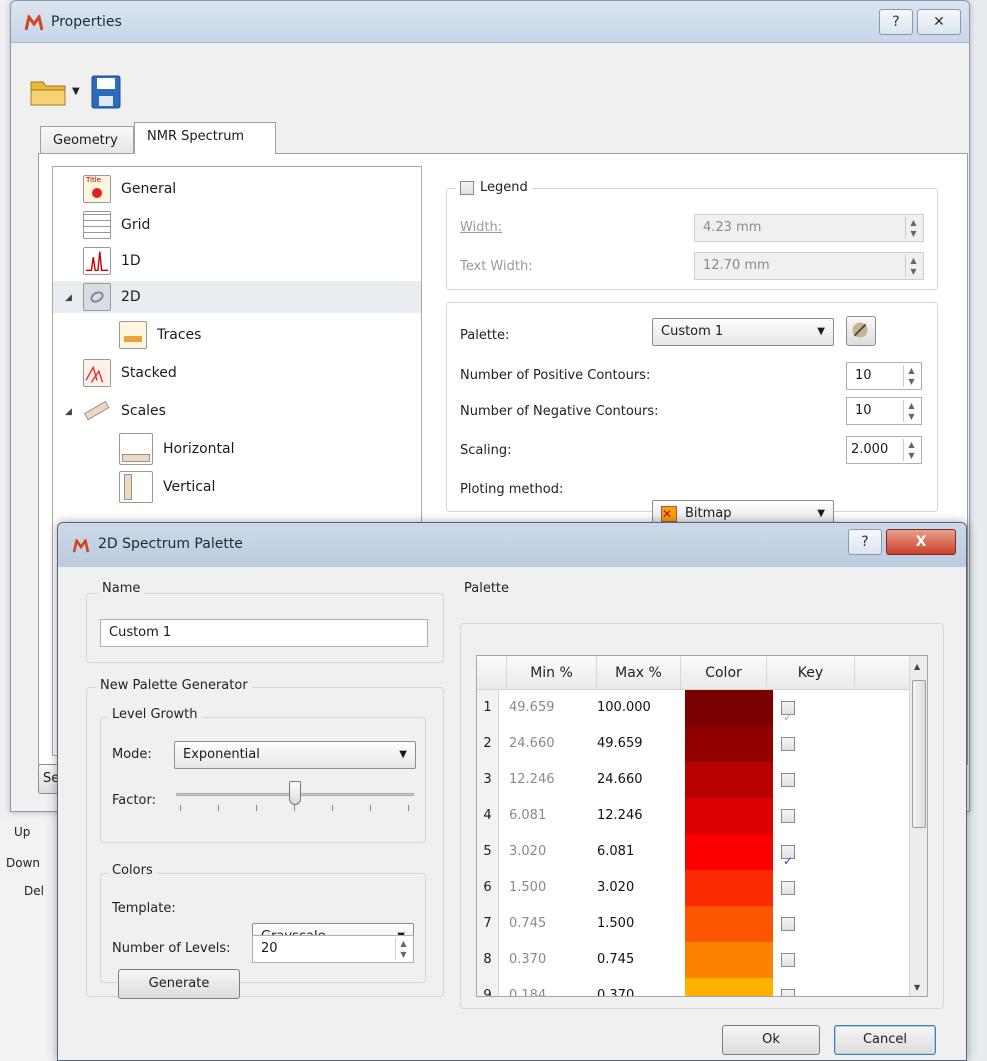 The image size is (987, 1061). Describe the element at coordinates (237, 297) in the screenshot. I see `tree-item-2d: ◢ 2D` at that location.